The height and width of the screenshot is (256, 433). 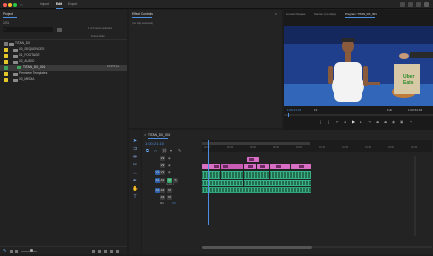 What do you see at coordinates (10, 5) in the screenshot?
I see `minimize-window-button` at bounding box center [10, 5].